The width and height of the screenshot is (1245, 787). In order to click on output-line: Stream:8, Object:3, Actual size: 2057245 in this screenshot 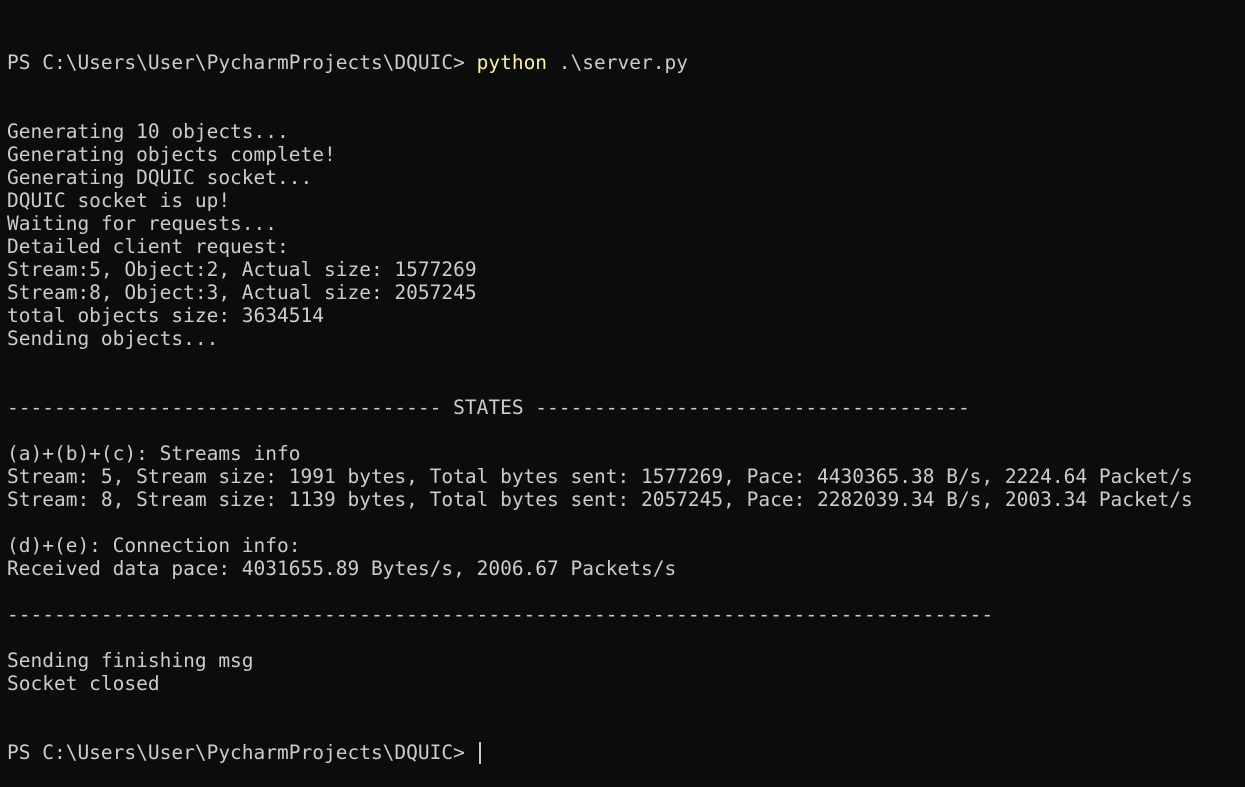, I will do `click(242, 292)`.